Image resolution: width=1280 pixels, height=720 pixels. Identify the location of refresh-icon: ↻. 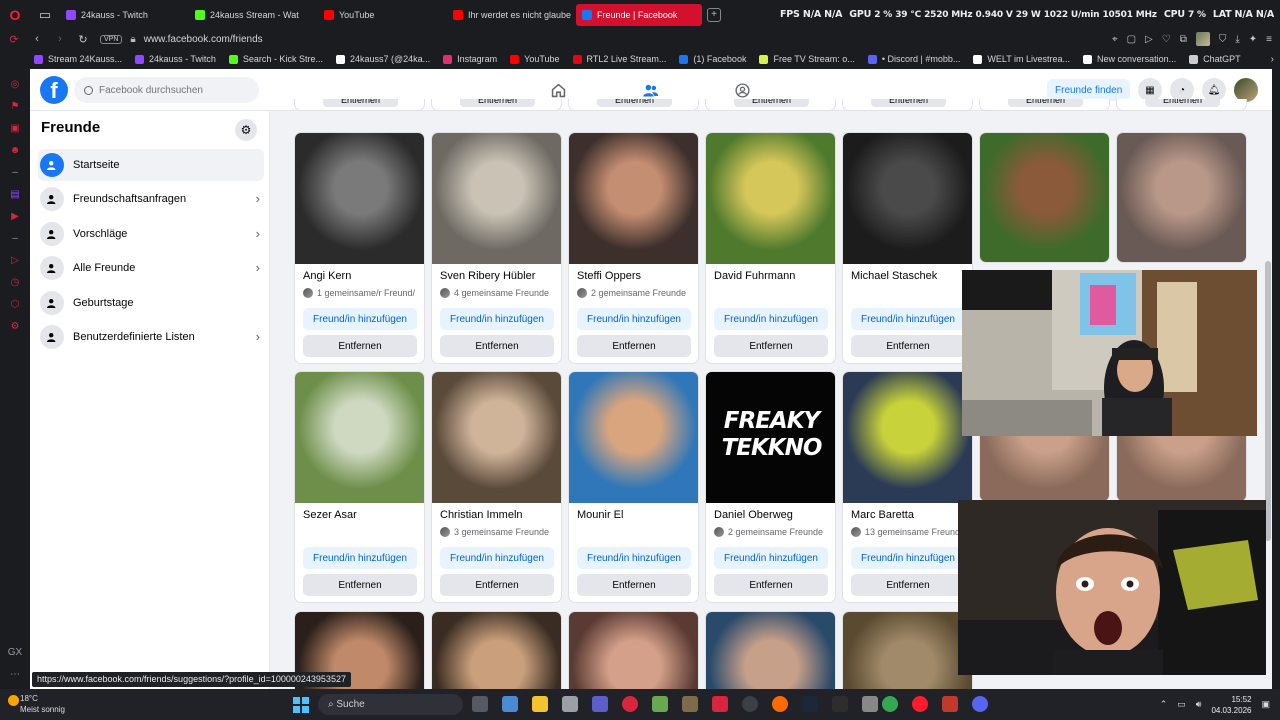
(83, 39).